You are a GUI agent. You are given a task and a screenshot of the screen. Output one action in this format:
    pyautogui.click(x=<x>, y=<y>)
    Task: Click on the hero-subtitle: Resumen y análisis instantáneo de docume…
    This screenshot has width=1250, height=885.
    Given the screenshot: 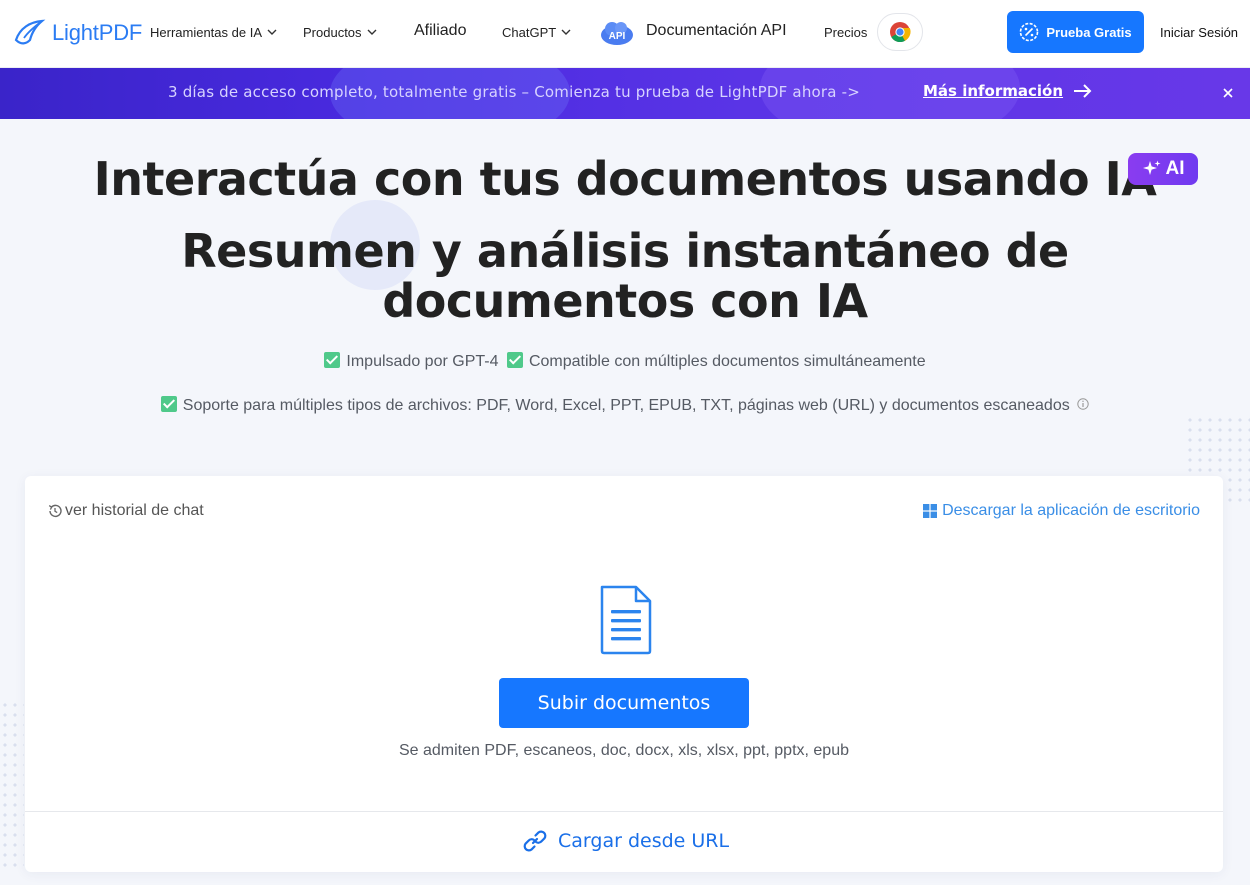 What is the action you would take?
    pyautogui.click(x=625, y=276)
    